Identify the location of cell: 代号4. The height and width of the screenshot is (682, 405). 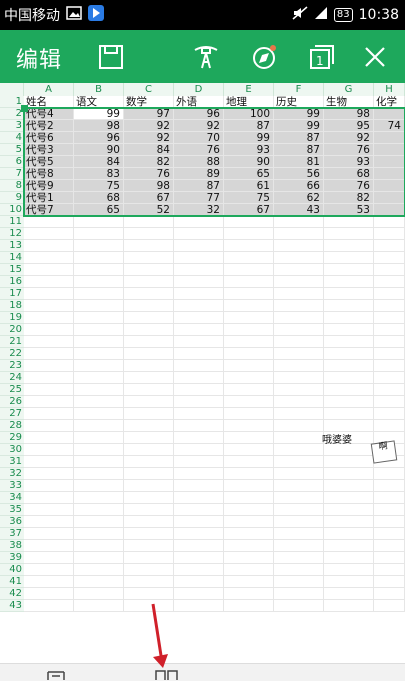
(49, 114).